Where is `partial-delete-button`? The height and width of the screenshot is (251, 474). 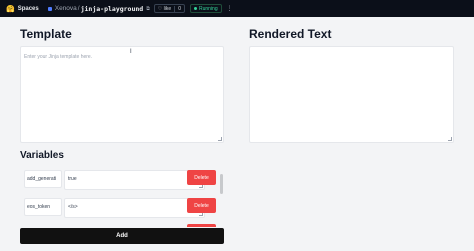
partial-delete-button is located at coordinates (201, 225).